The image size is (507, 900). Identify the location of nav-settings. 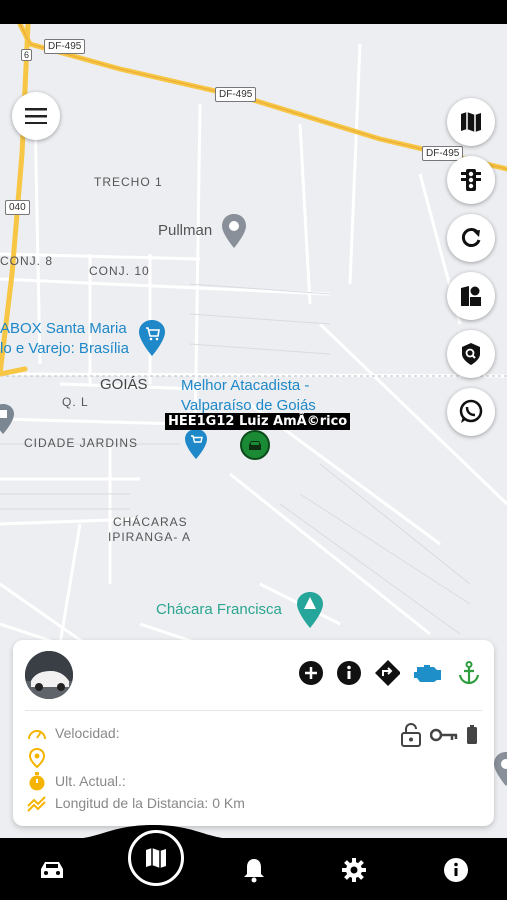
(354, 870).